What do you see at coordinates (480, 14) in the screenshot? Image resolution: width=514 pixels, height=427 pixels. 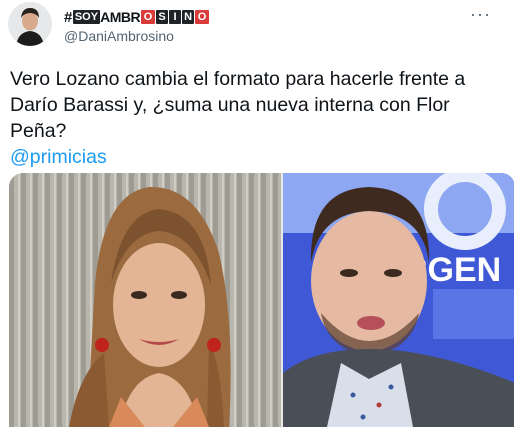 I see `more-options-icon: ···` at bounding box center [480, 14].